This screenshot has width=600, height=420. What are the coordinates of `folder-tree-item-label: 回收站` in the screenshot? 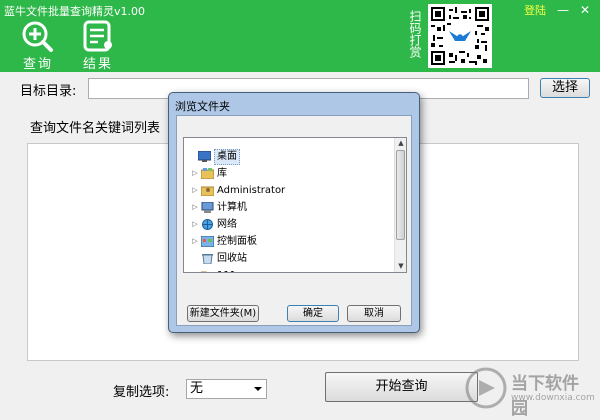 It's located at (232, 258).